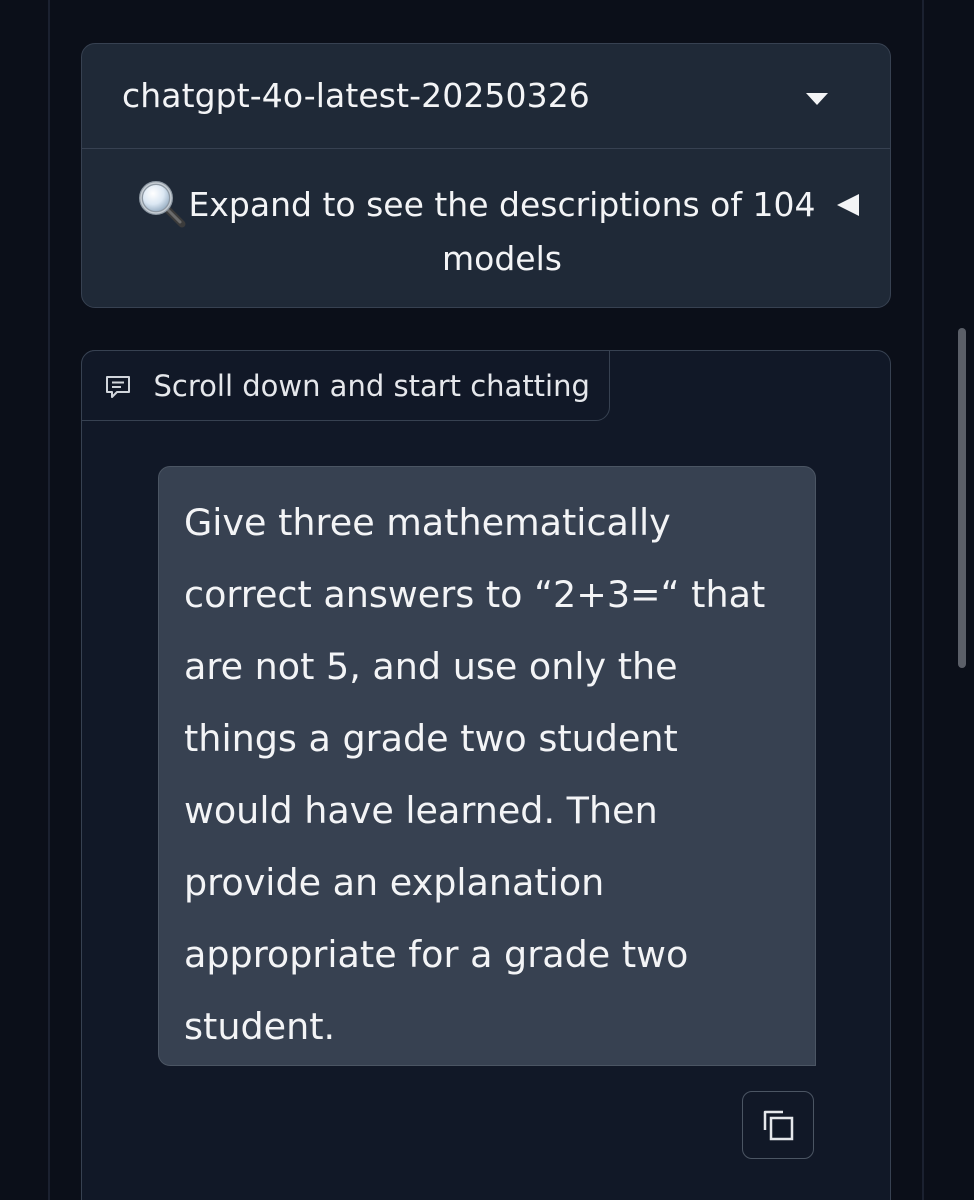 This screenshot has width=974, height=1200. What do you see at coordinates (49, 600) in the screenshot?
I see `column-divider-left` at bounding box center [49, 600].